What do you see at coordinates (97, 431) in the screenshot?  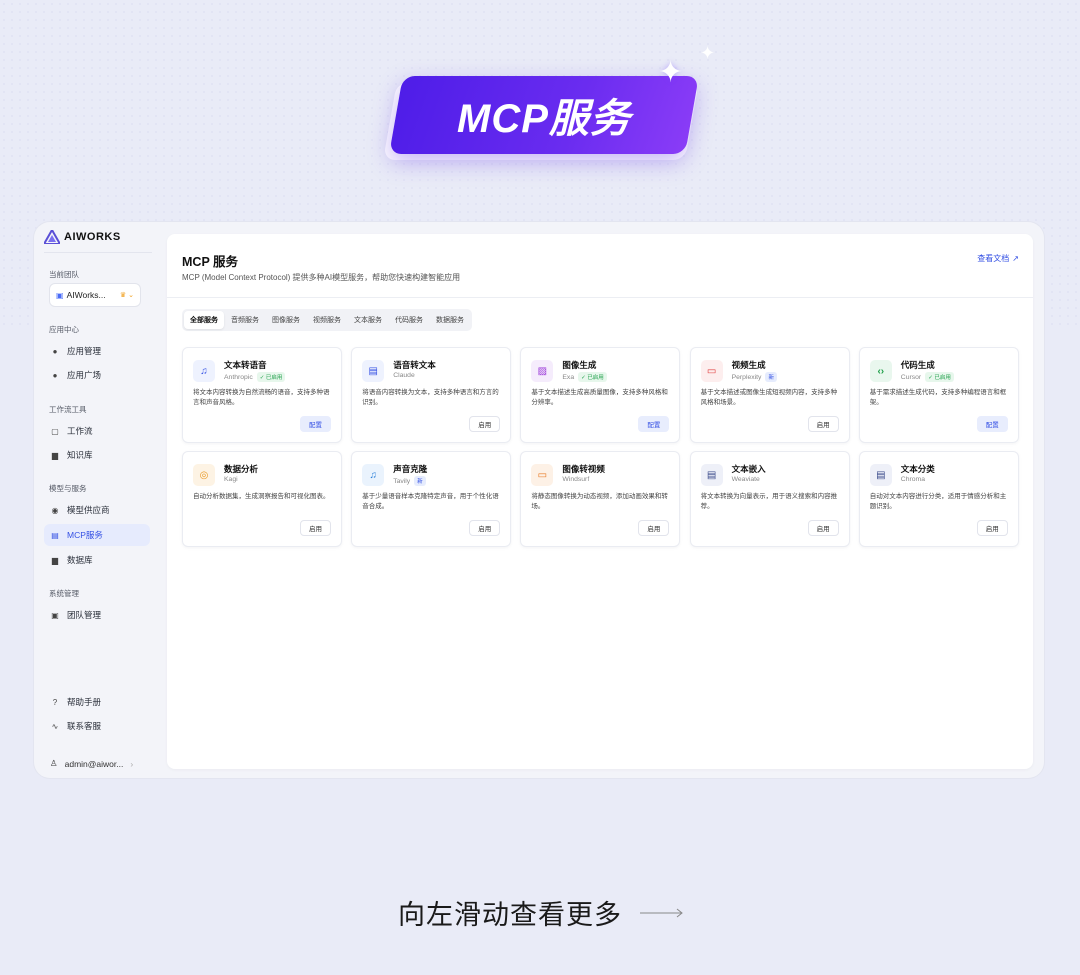 I see `sidebar-item-workflow: ▢ 工作流` at bounding box center [97, 431].